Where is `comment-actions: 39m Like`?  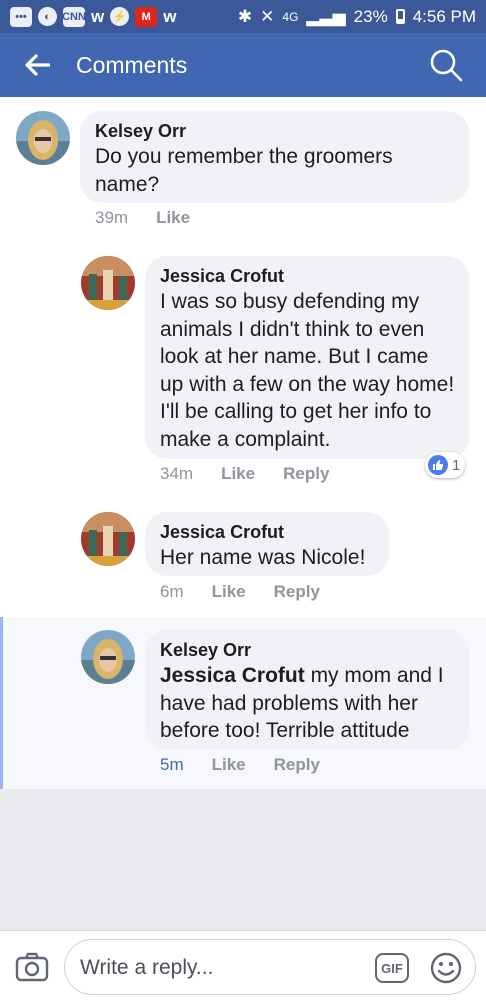
comment-actions: 39m Like is located at coordinates (142, 218).